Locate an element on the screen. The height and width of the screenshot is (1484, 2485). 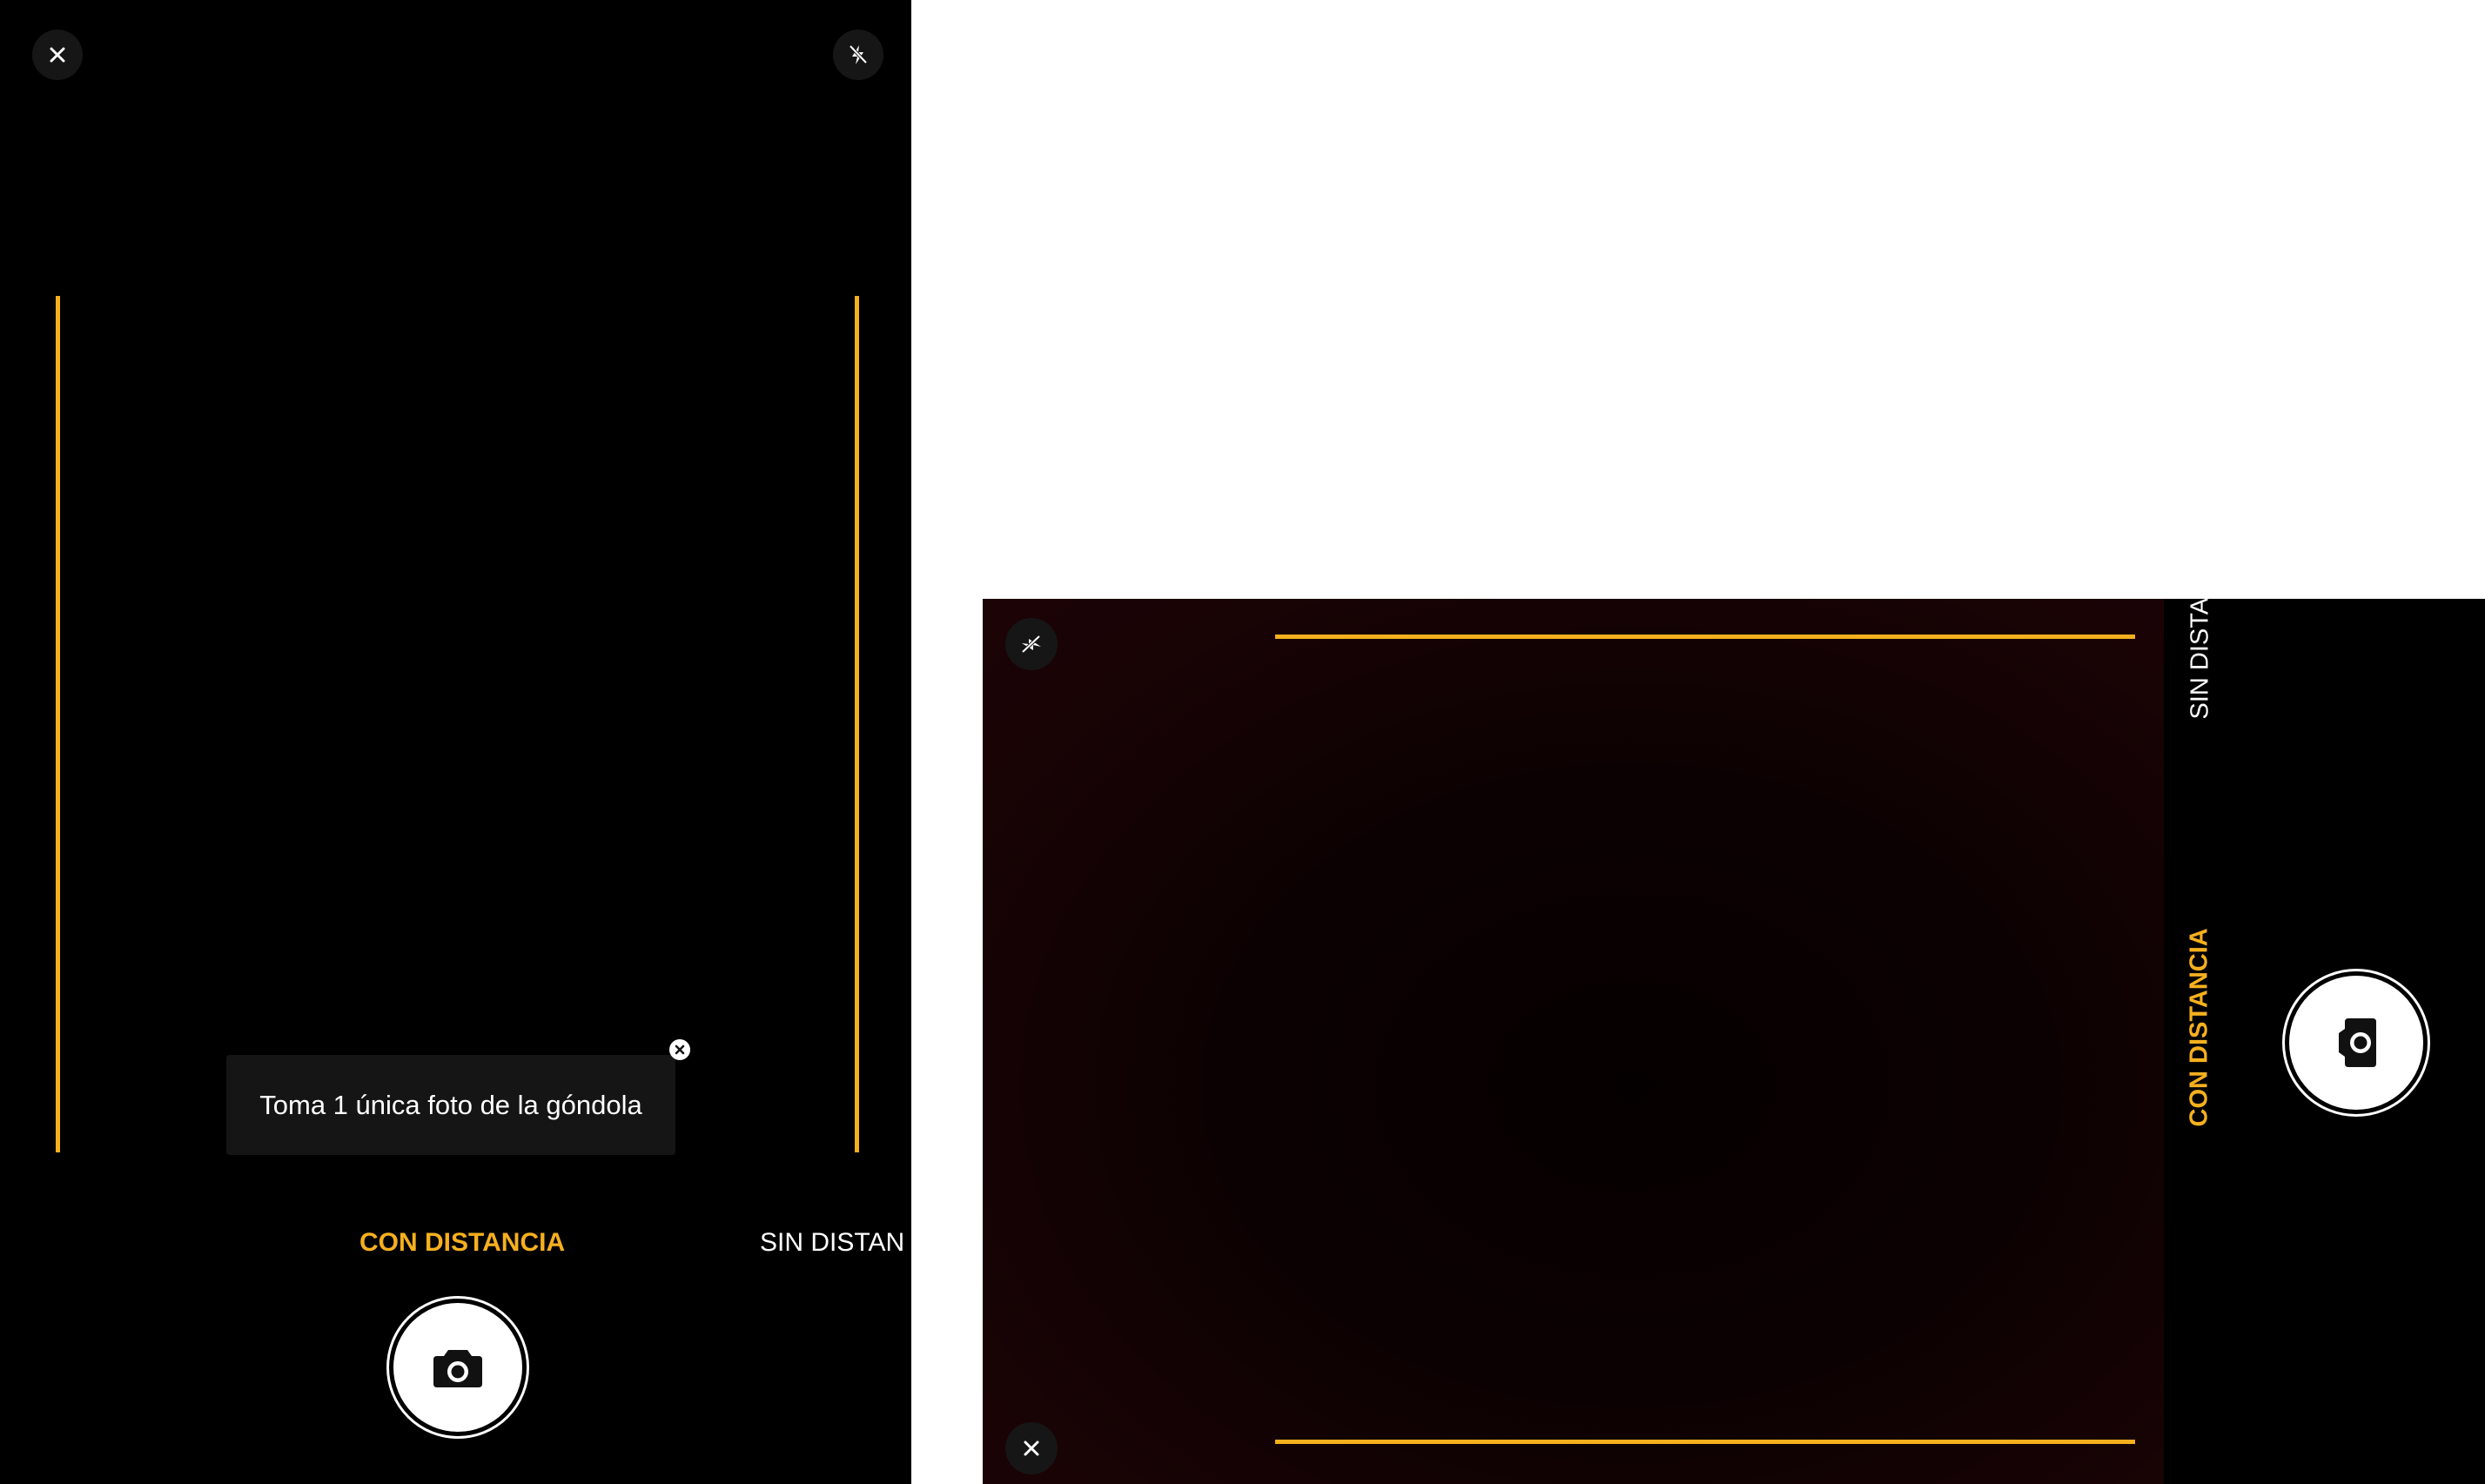
camera-controls-panel: SIN DISTAN CON DISTANCIA is located at coordinates (2324, 1042).